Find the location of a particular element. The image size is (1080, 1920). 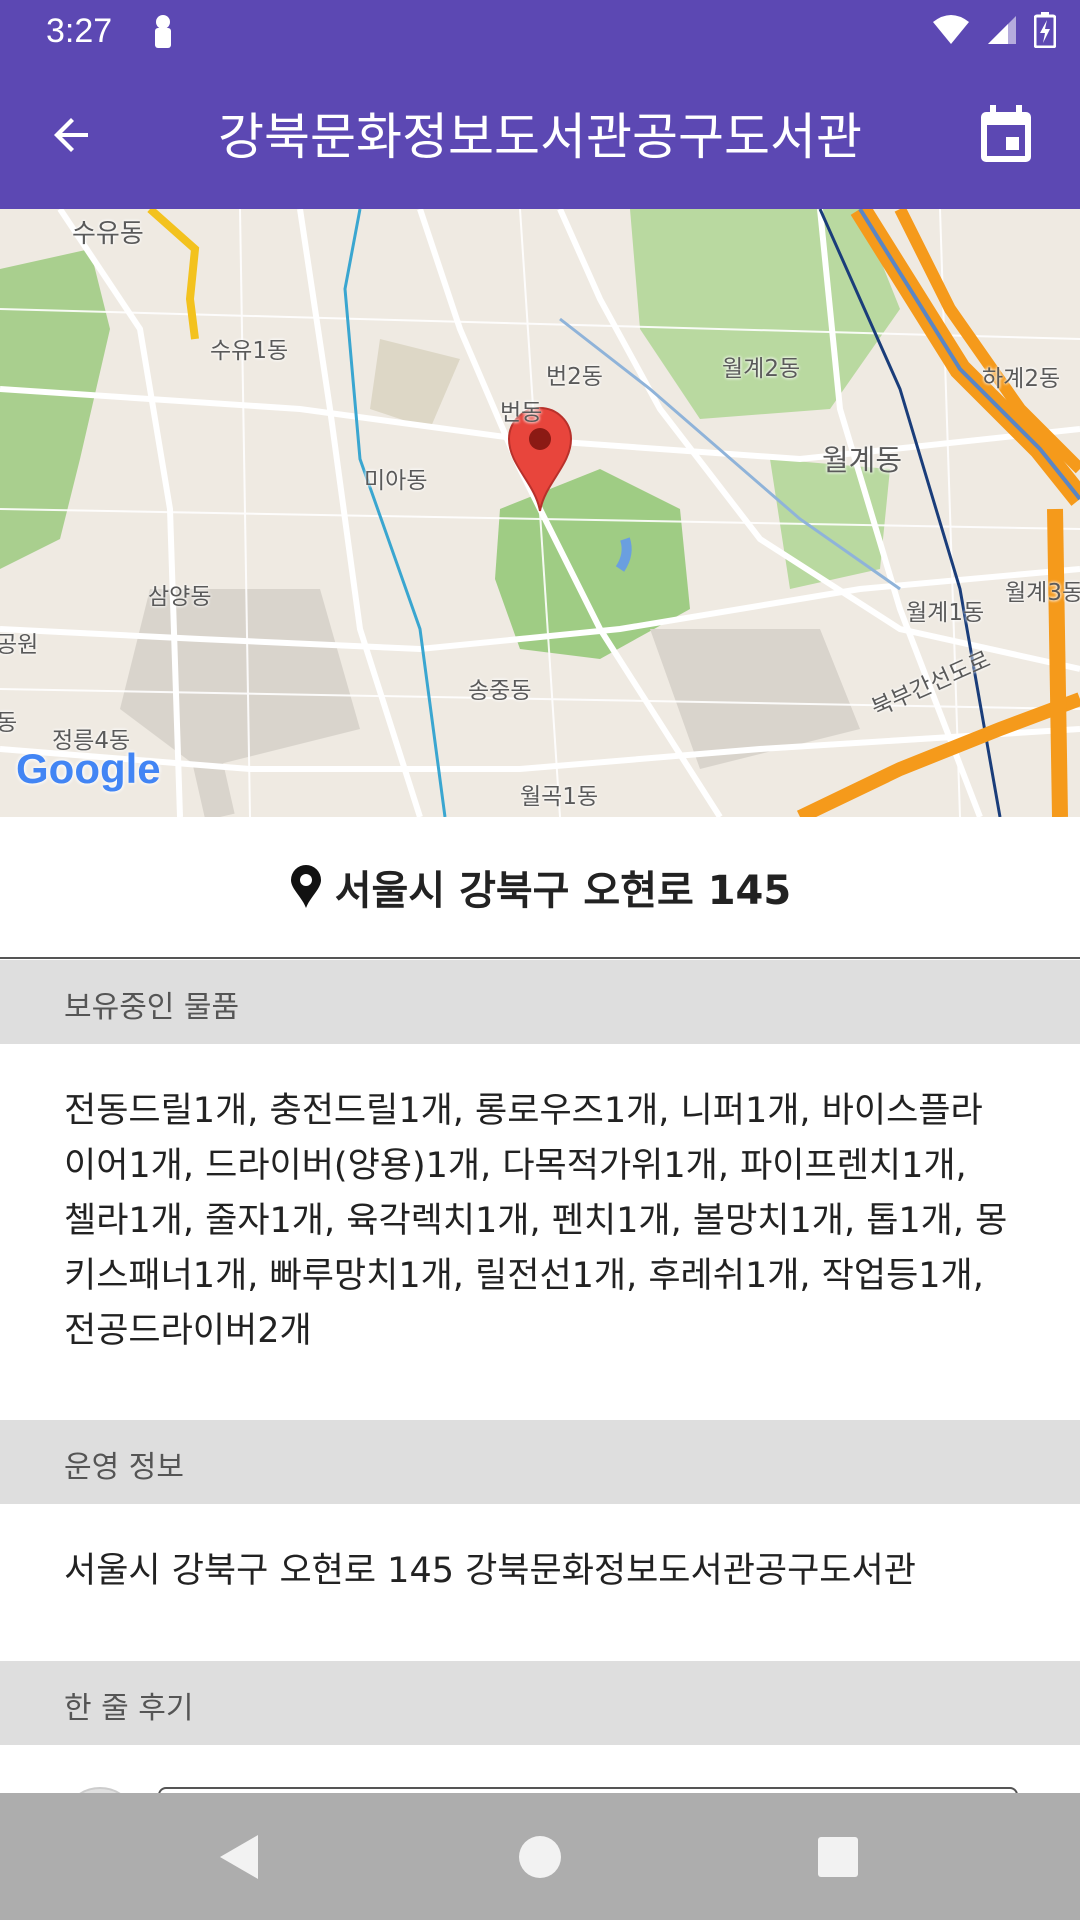

status-bar: 3:27 is located at coordinates (540, 31).